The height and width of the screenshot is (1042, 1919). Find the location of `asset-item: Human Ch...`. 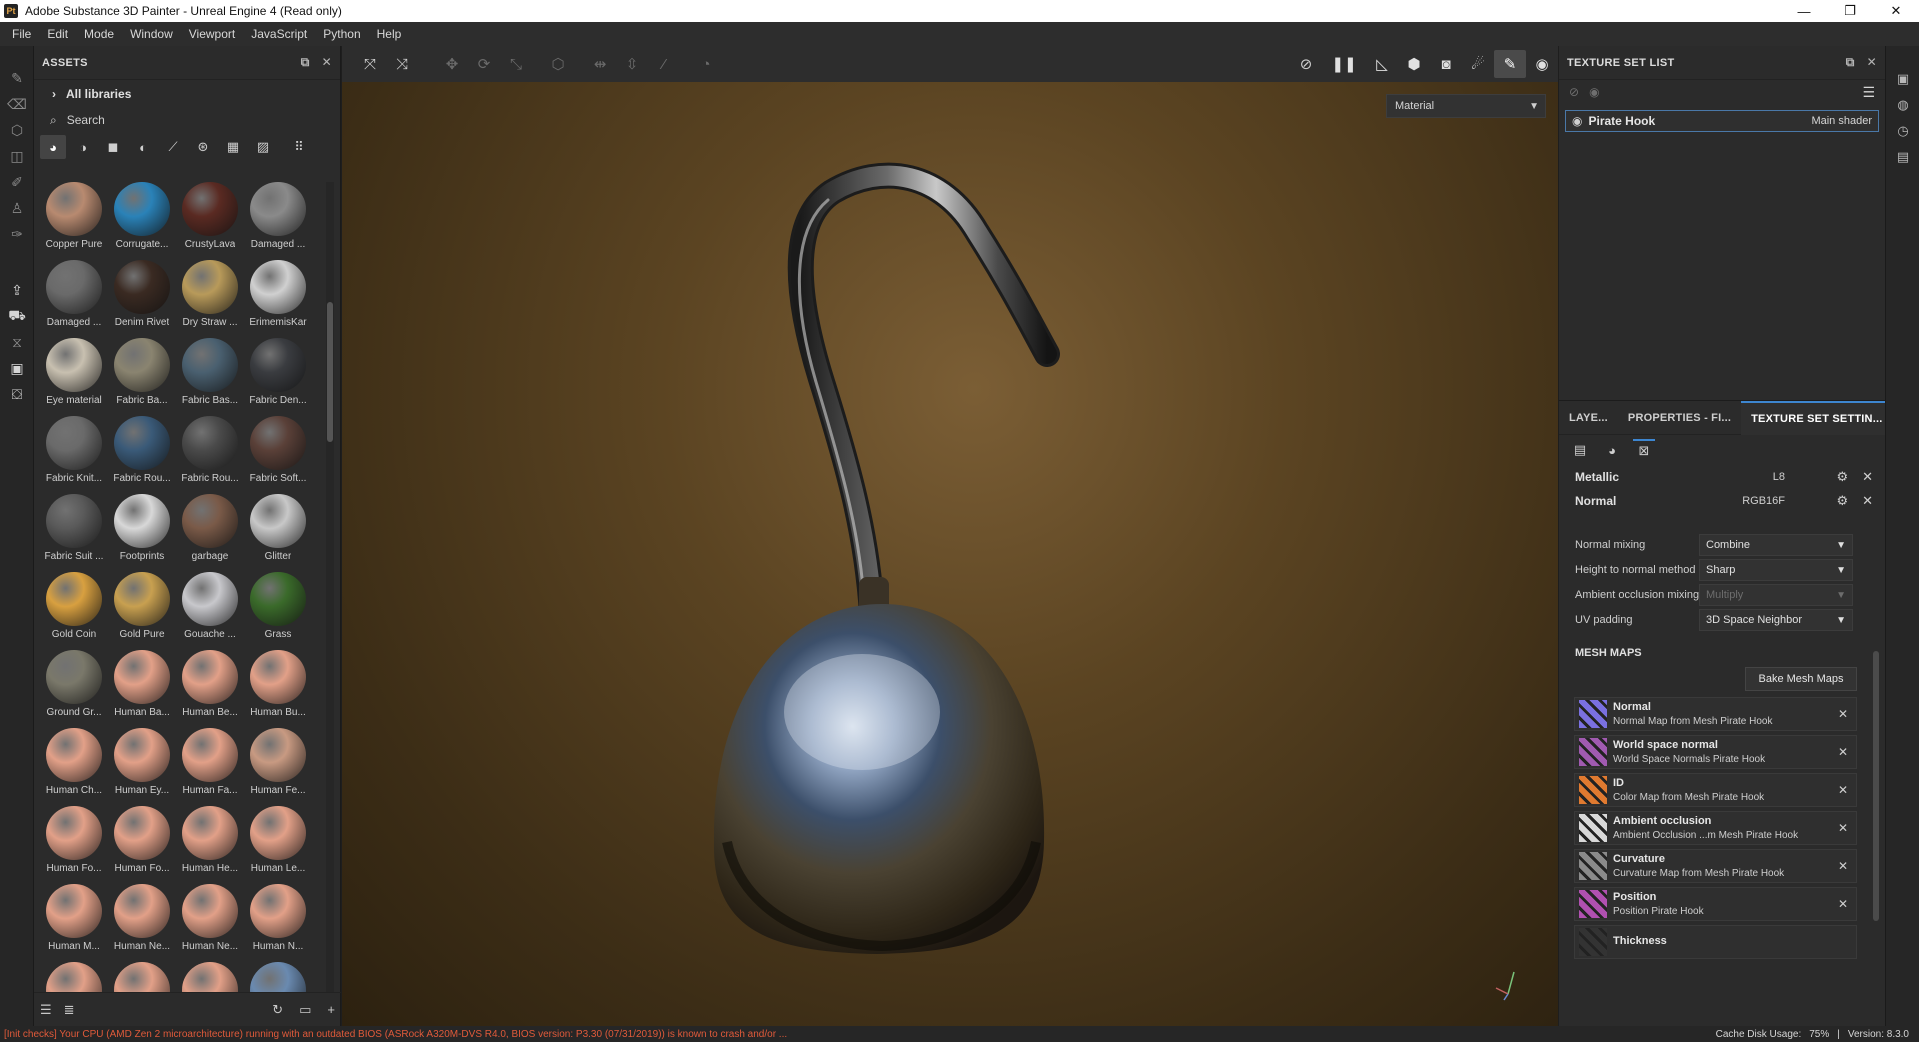

asset-item: Human Ch... is located at coordinates (74, 762).